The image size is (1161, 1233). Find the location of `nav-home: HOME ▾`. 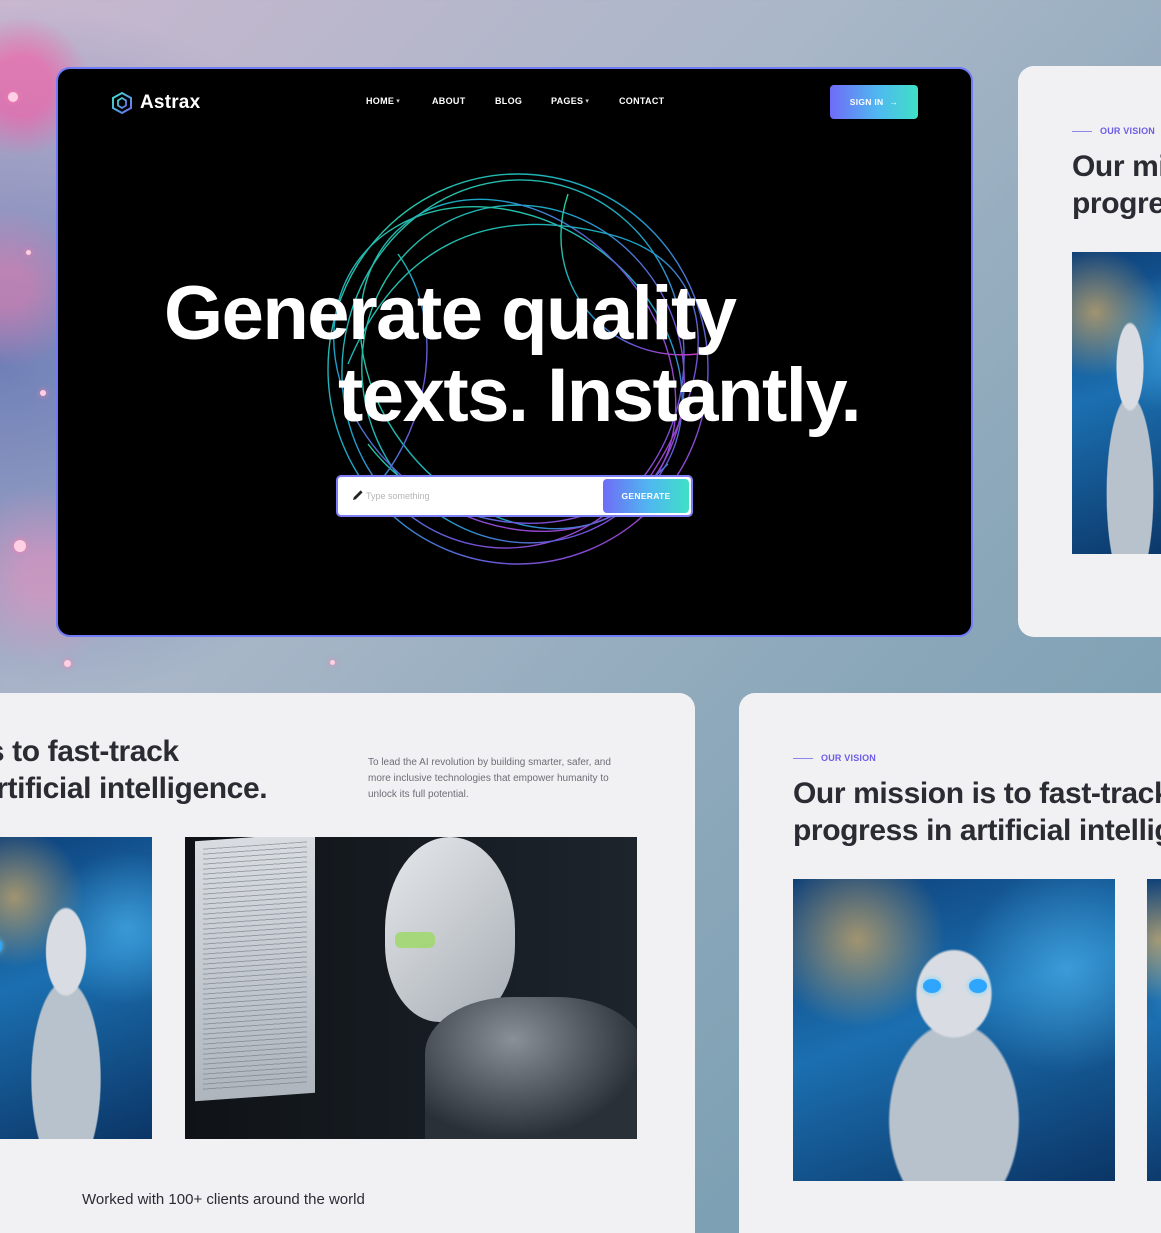

nav-home: HOME ▾ is located at coordinates (399, 101).